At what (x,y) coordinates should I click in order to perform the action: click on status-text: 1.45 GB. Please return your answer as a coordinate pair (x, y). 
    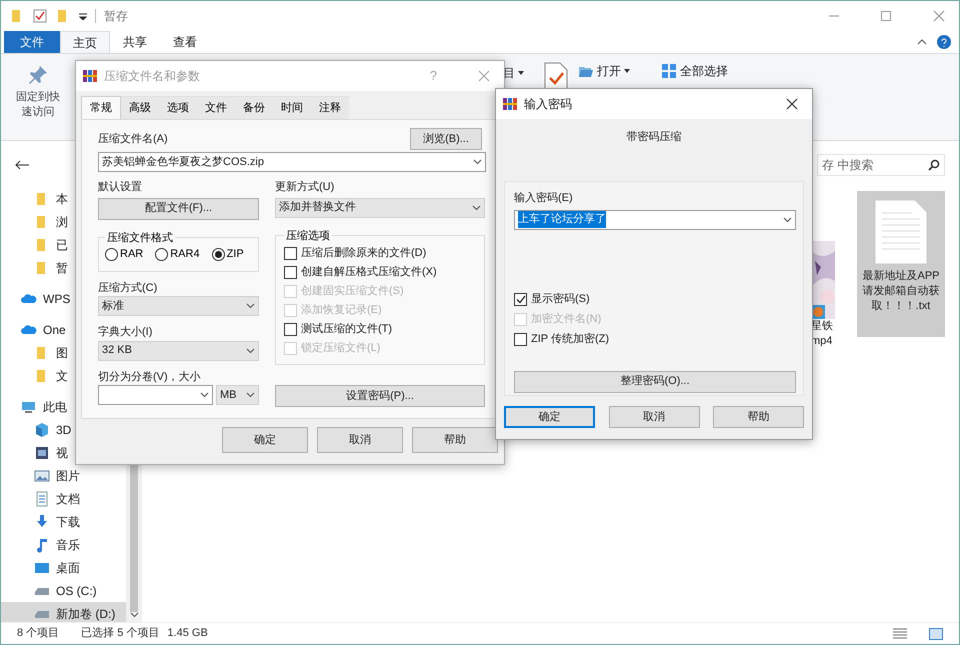
    Looking at the image, I should click on (187, 634).